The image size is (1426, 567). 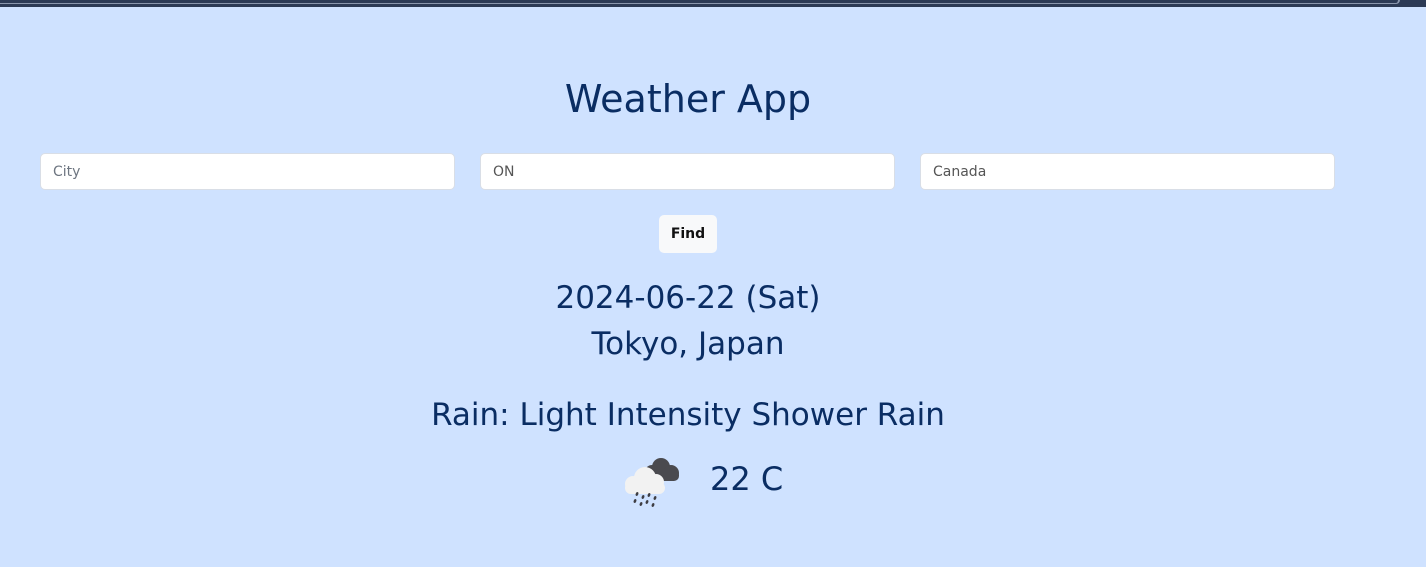 What do you see at coordinates (688, 415) in the screenshot?
I see `weather-condition: Rain: Light Intensity Shower Rain` at bounding box center [688, 415].